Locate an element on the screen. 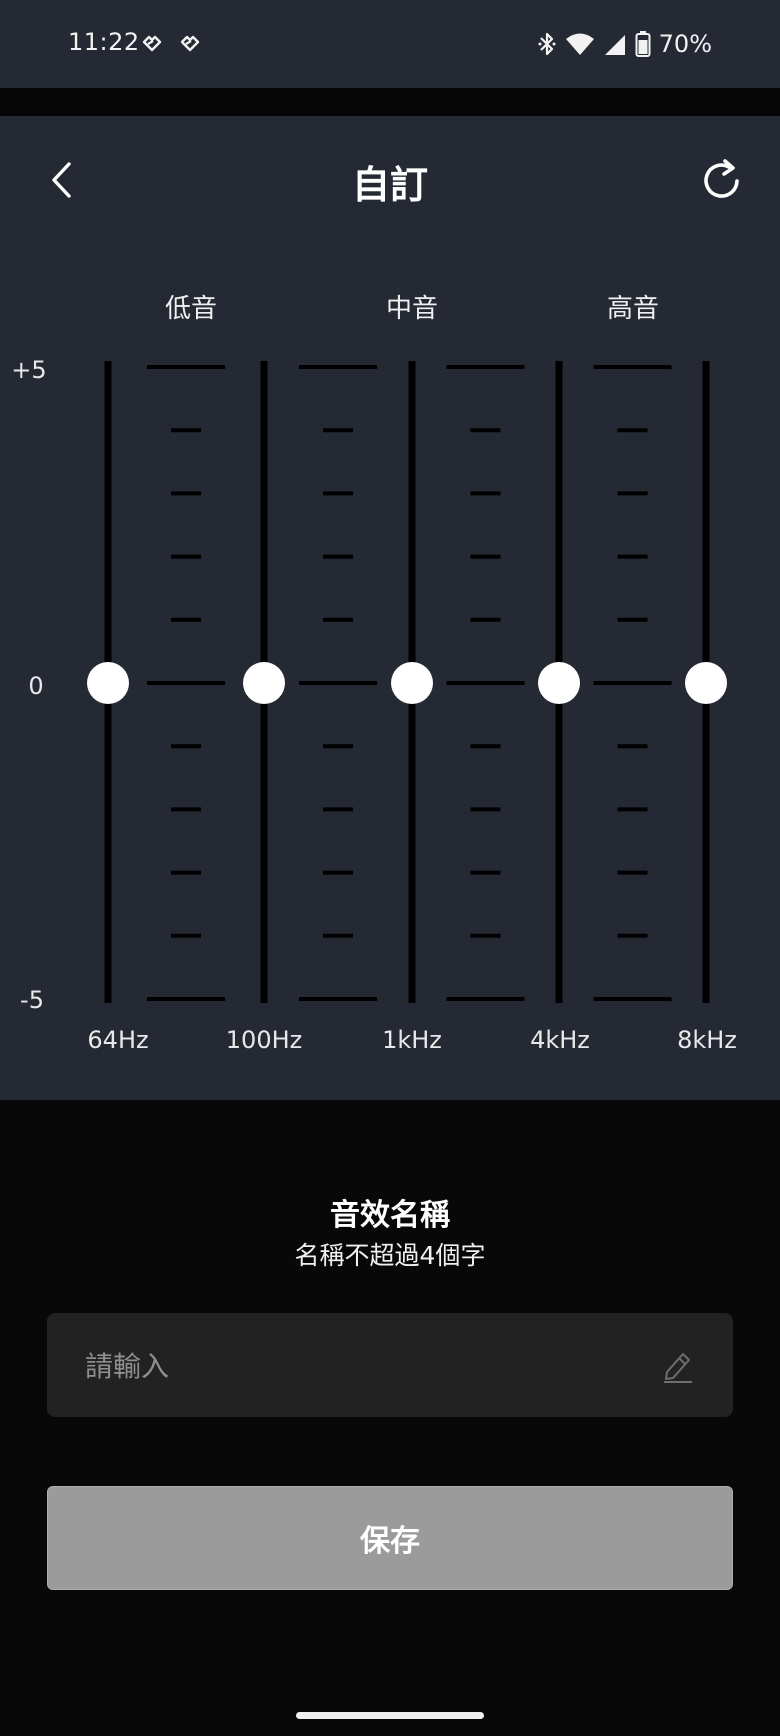  freq-label-1khz: 1kHz is located at coordinates (412, 1040).